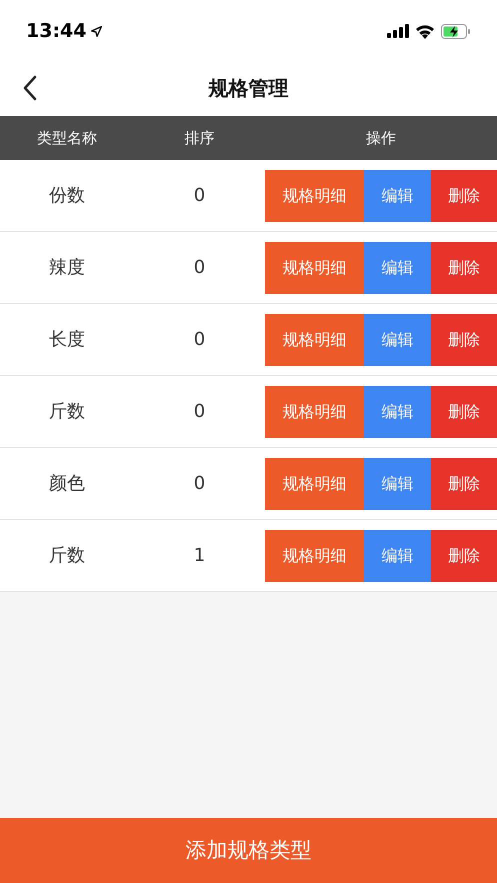 Image resolution: width=497 pixels, height=883 pixels. Describe the element at coordinates (67, 268) in the screenshot. I see `type-name-cell-text: 辣度` at that location.